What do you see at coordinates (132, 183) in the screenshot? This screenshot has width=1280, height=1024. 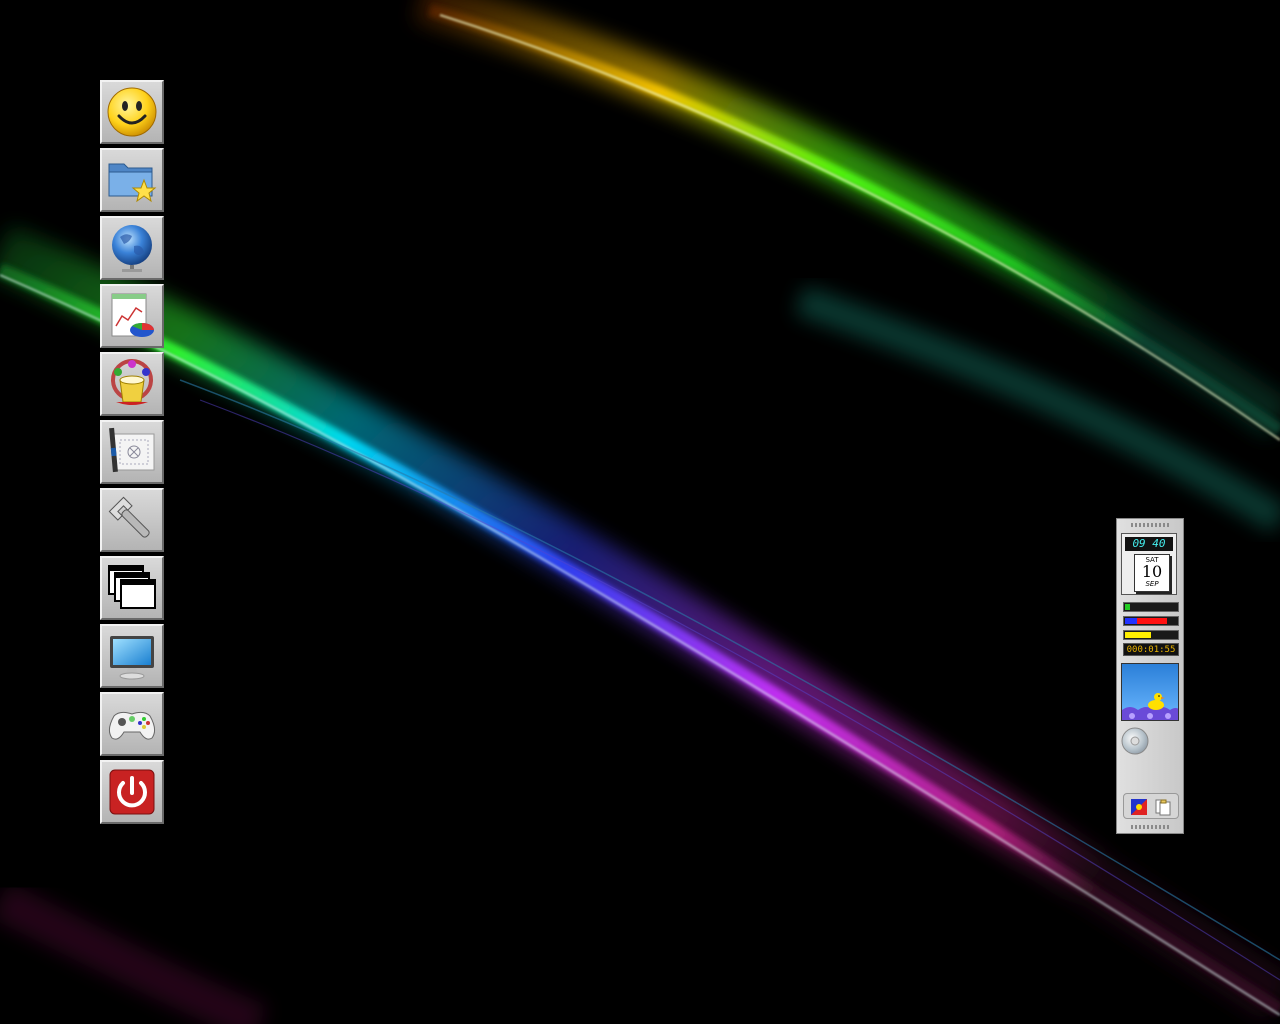 I see `favorites-folder-icon` at bounding box center [132, 183].